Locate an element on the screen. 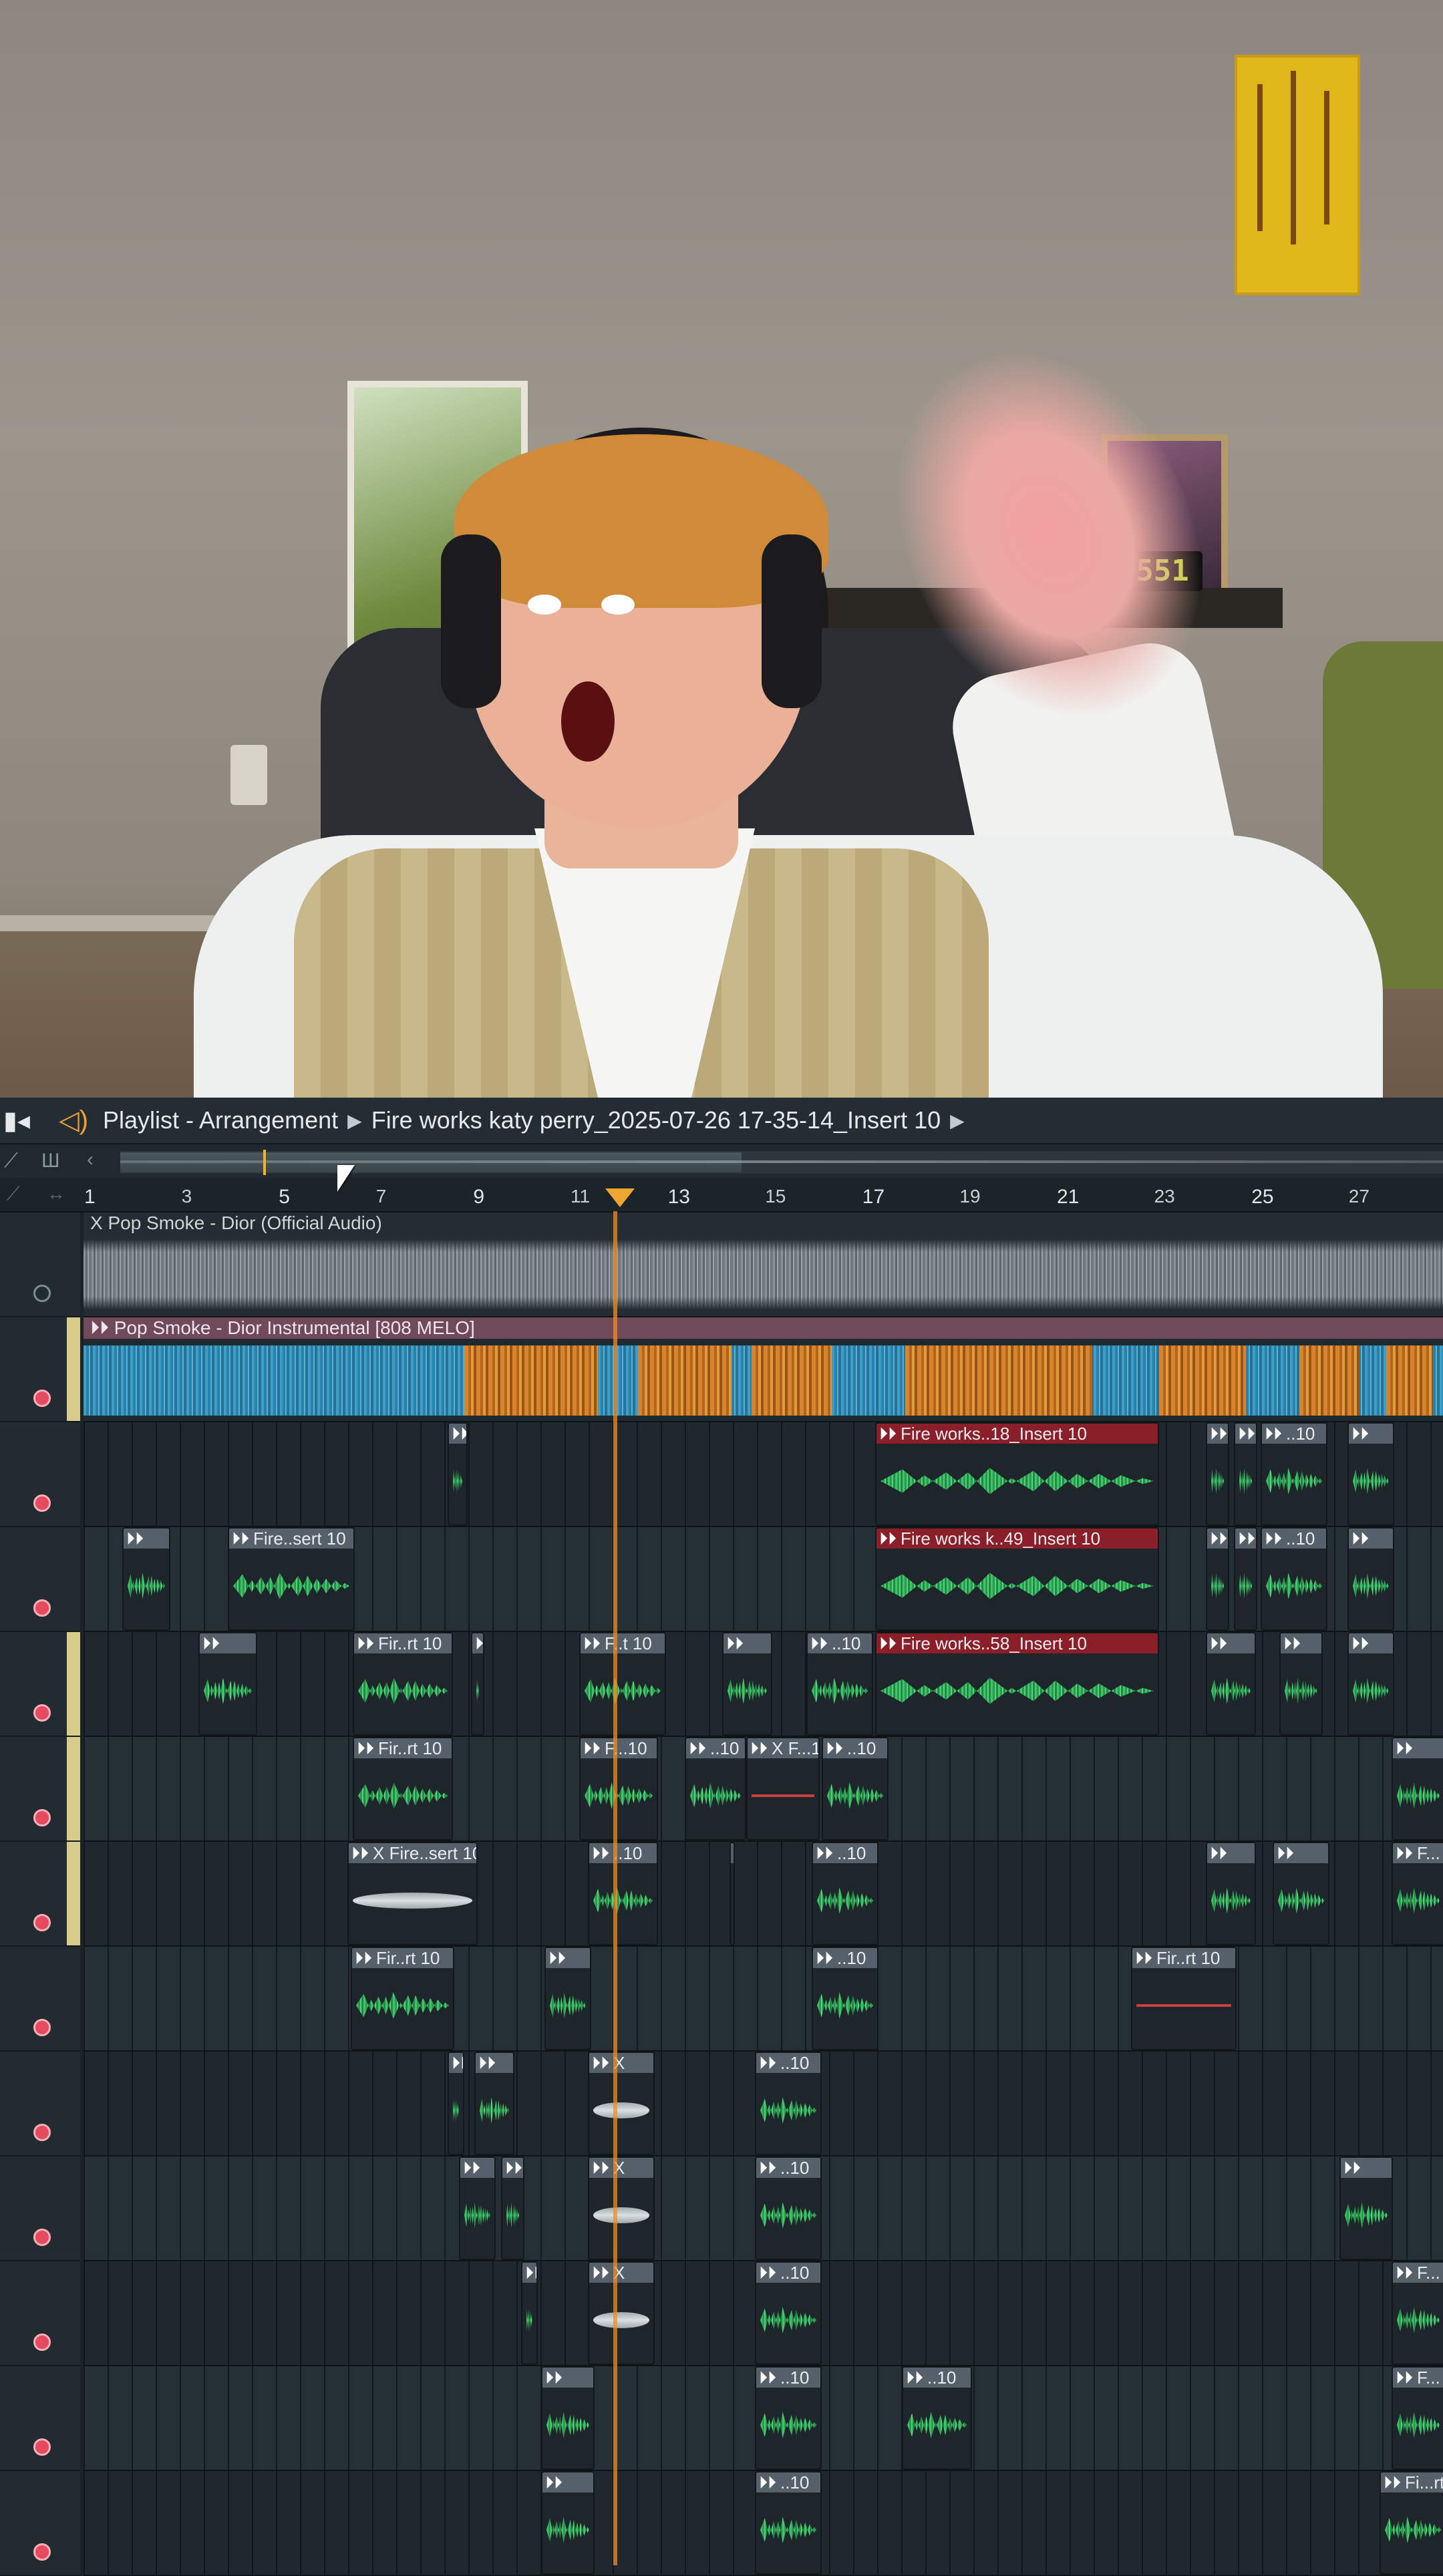  clip-header: ⏵⏵ Fire..sert 10 is located at coordinates (291, 1538).